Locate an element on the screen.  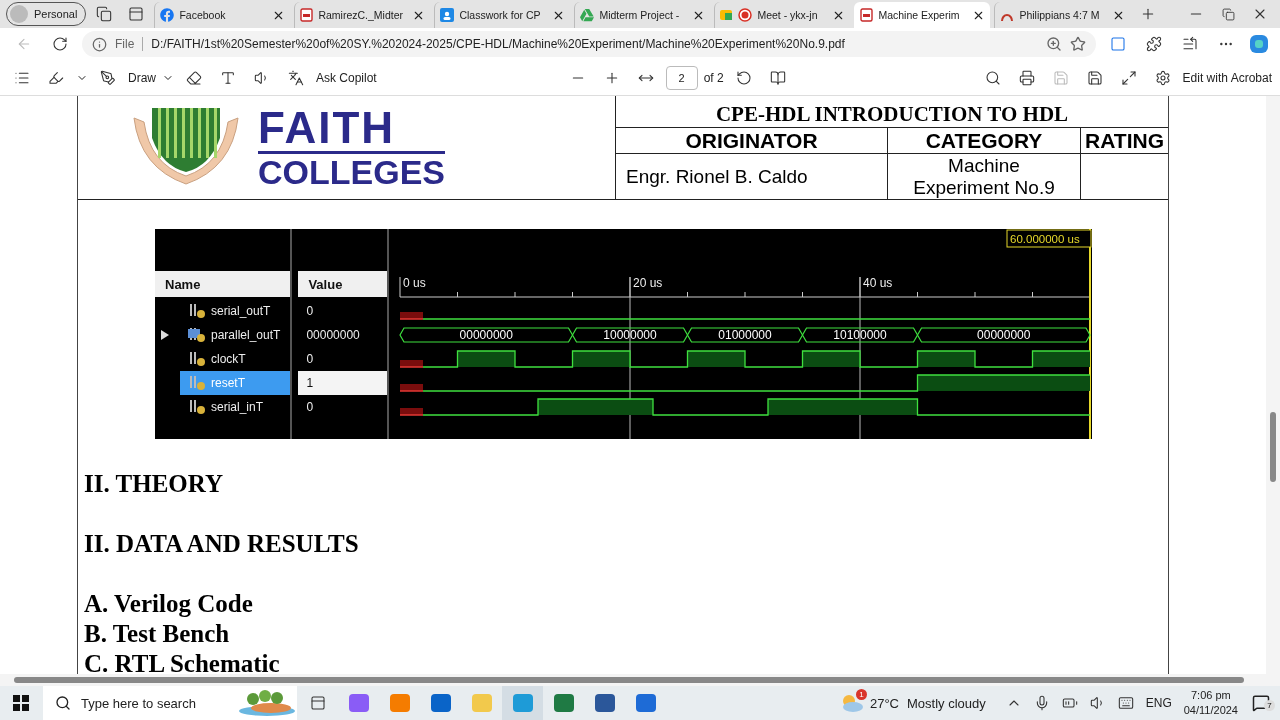
column-header: CATEGORY is located at coordinates (984, 140).